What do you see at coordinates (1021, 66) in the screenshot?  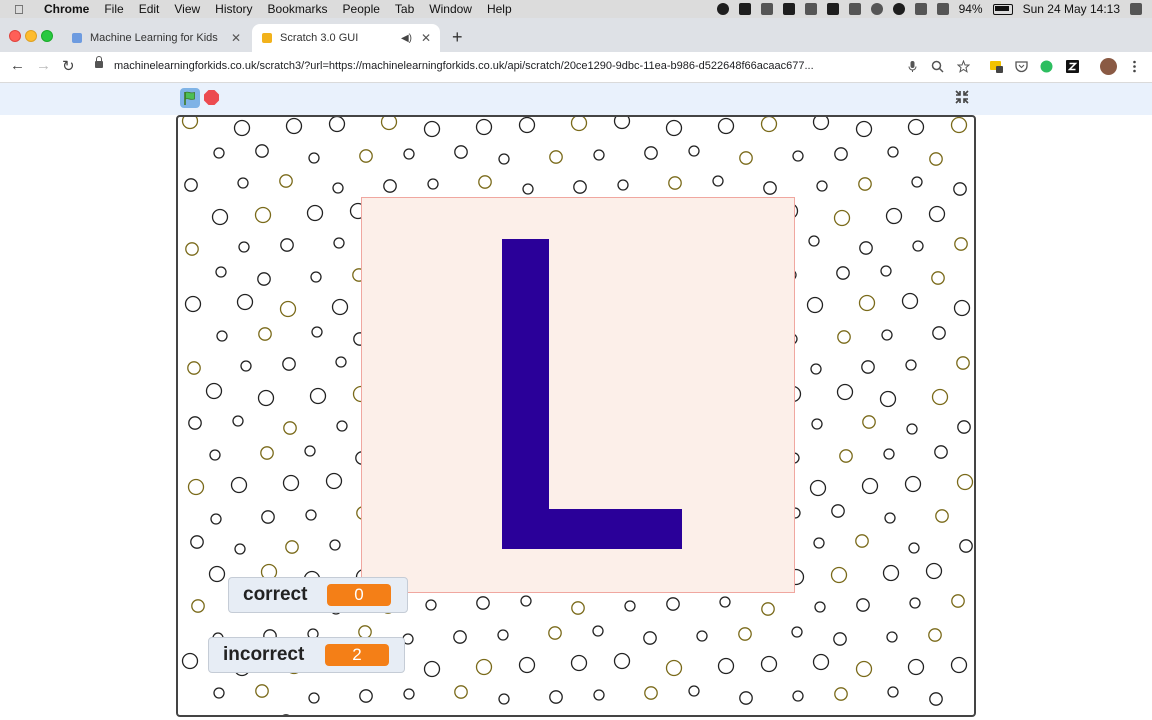 I see `pocket-icon` at bounding box center [1021, 66].